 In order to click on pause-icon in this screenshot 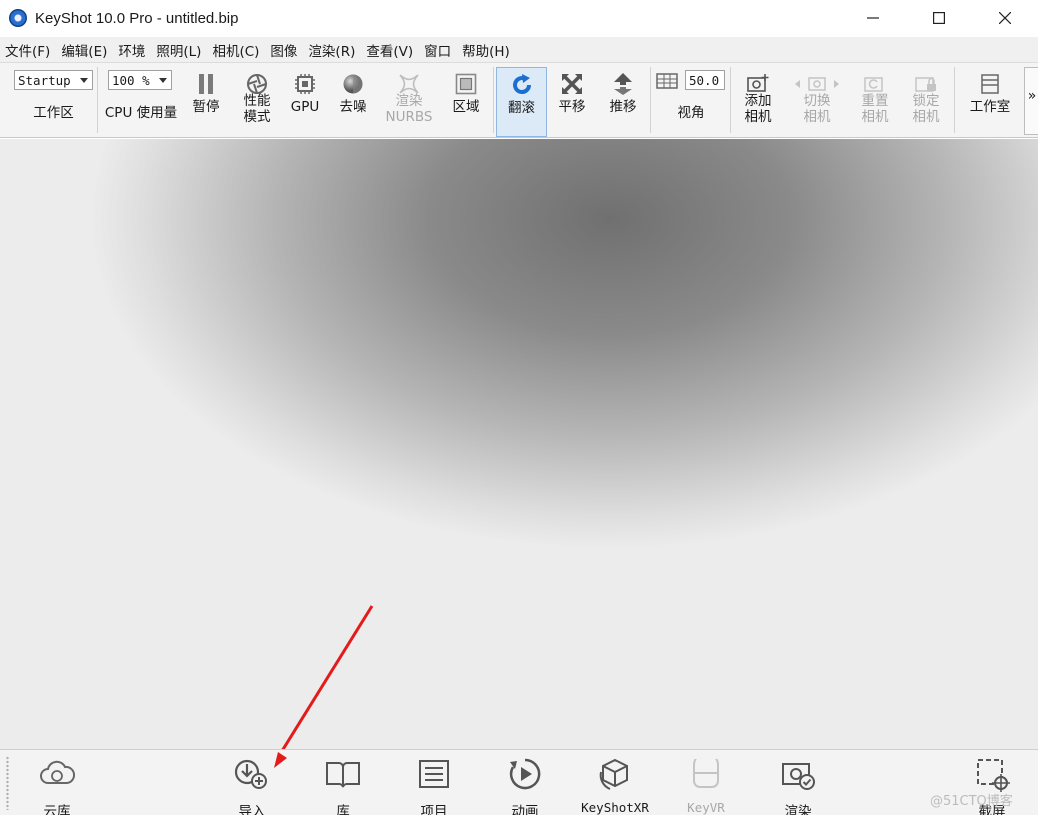, I will do `click(206, 84)`.